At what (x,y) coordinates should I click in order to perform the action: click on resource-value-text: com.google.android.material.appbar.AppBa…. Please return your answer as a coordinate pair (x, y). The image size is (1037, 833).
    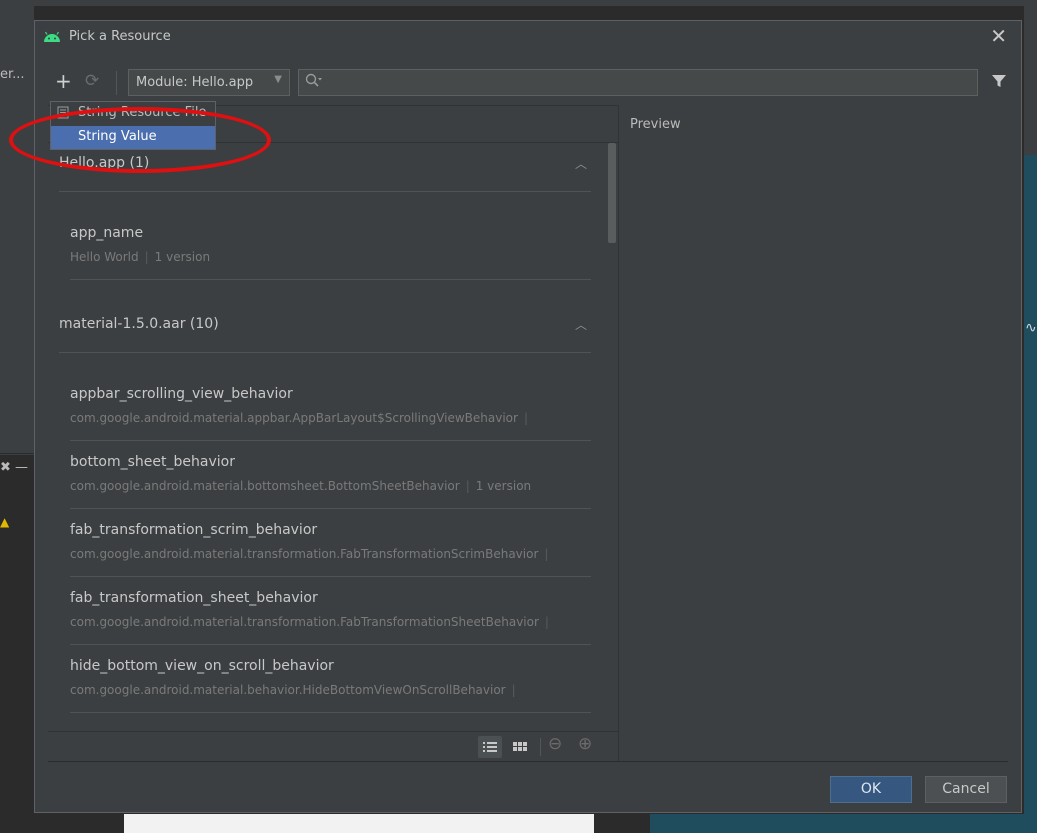
    Looking at the image, I should click on (294, 418).